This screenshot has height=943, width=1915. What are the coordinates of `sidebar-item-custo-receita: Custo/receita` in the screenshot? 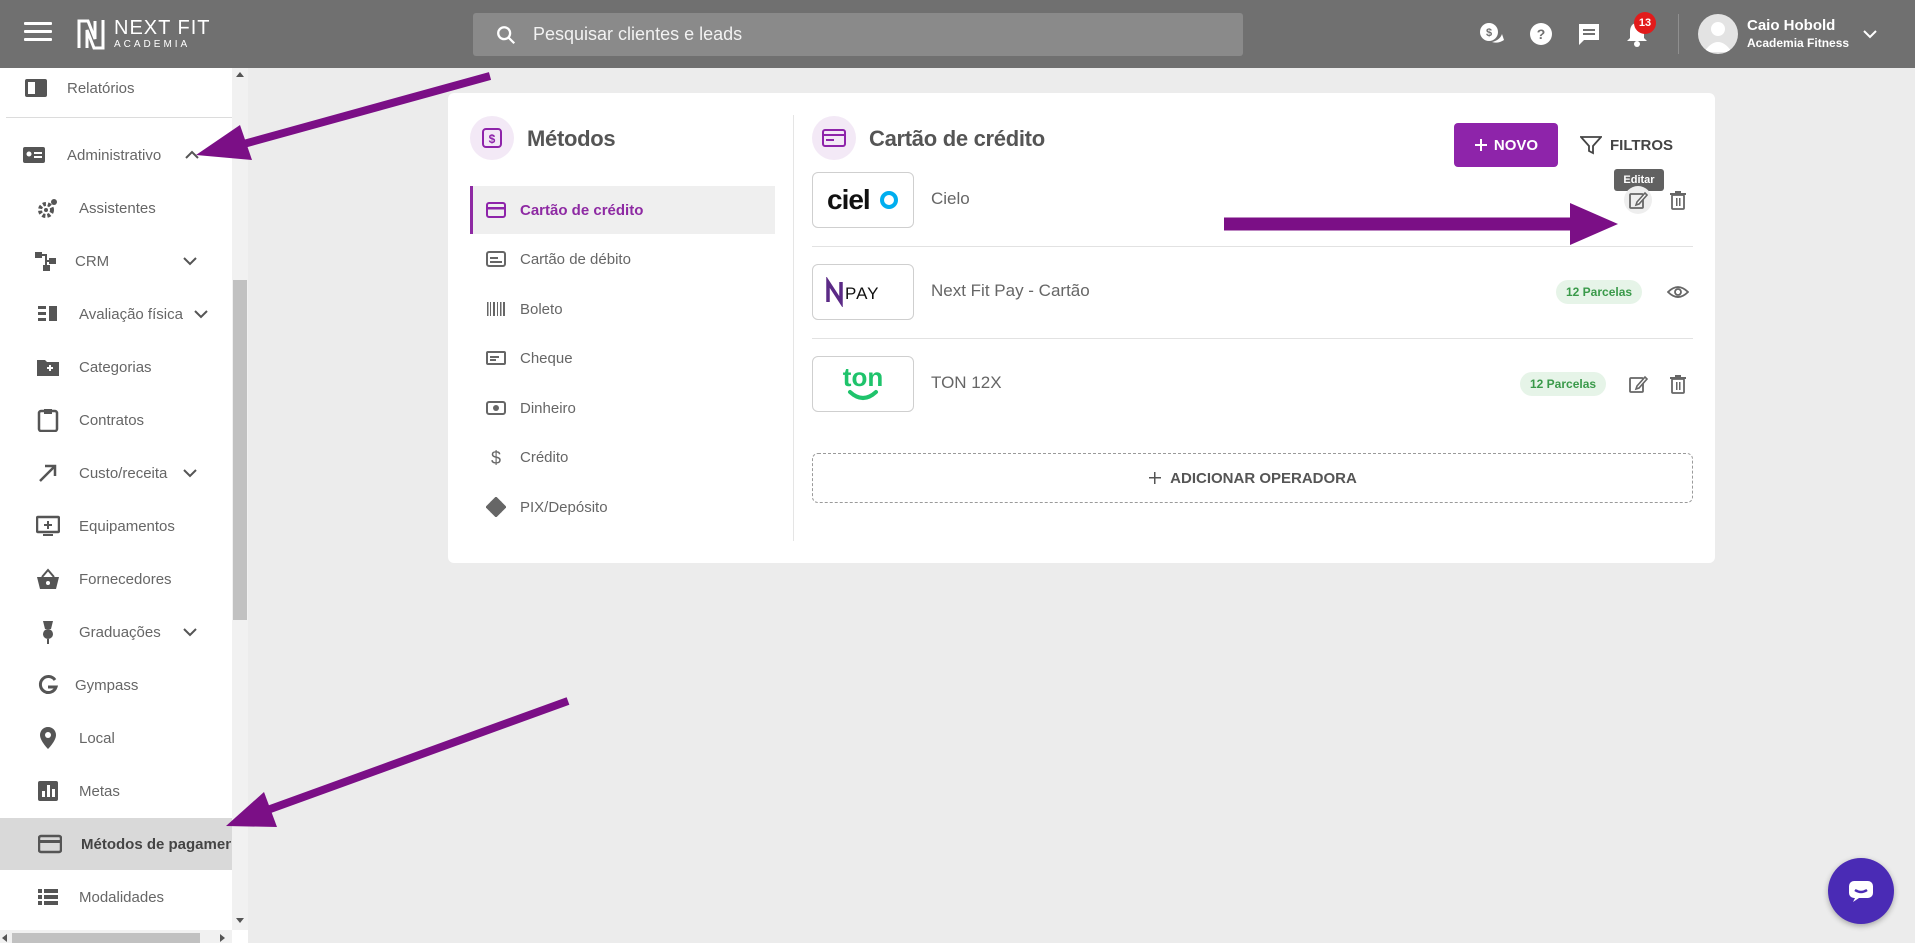 It's located at (116, 473).